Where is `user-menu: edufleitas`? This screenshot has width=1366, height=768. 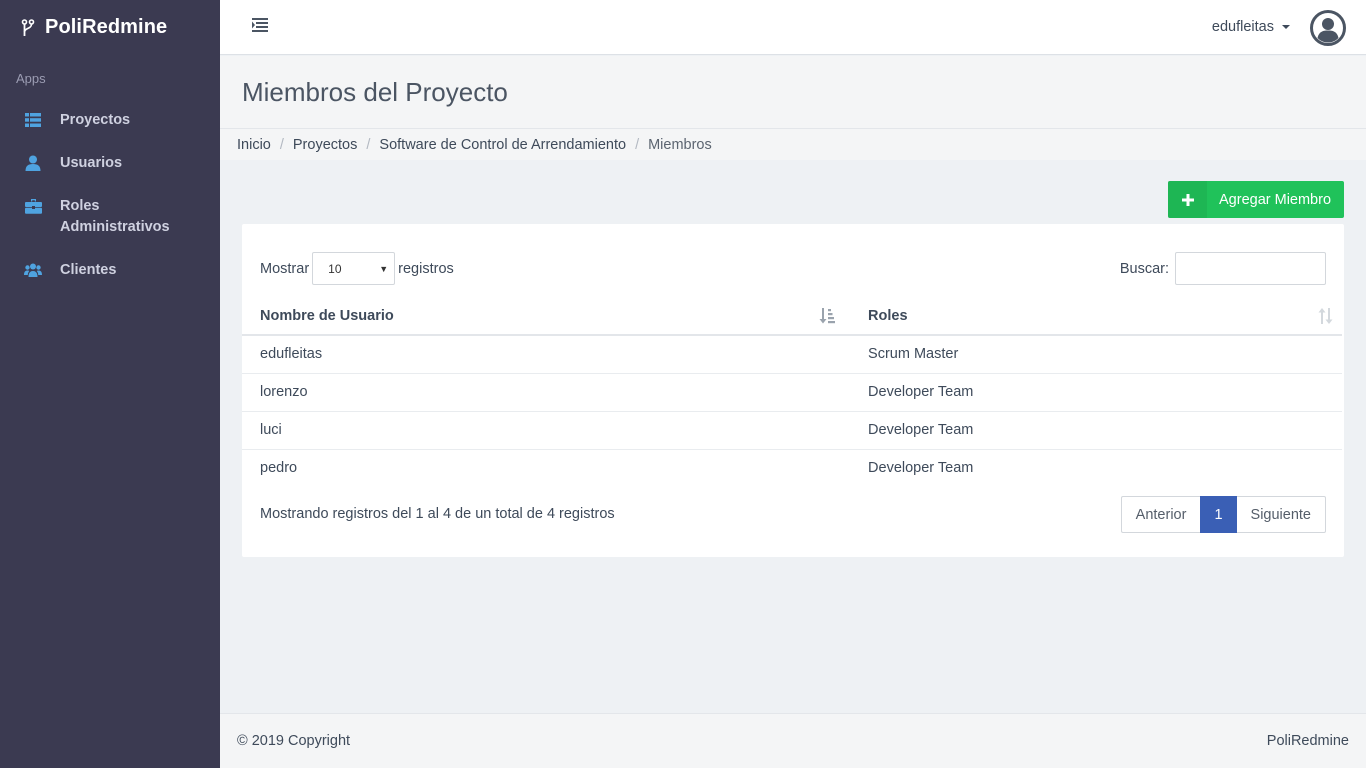 user-menu: edufleitas is located at coordinates (1251, 27).